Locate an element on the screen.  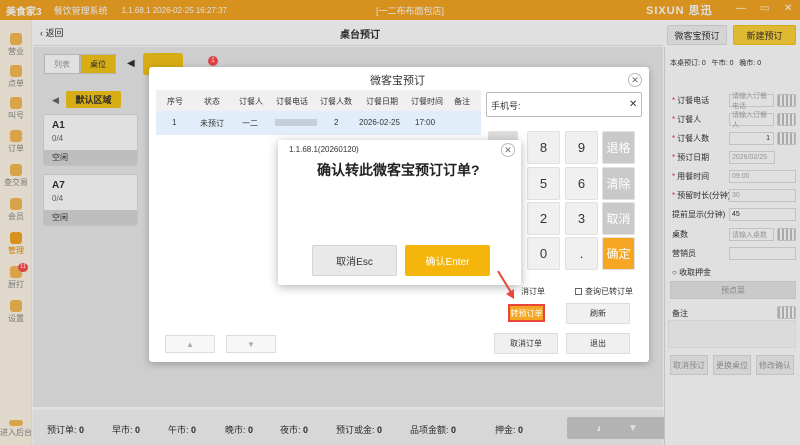
col-date: 订餐日期 is located at coordinates (382, 101).